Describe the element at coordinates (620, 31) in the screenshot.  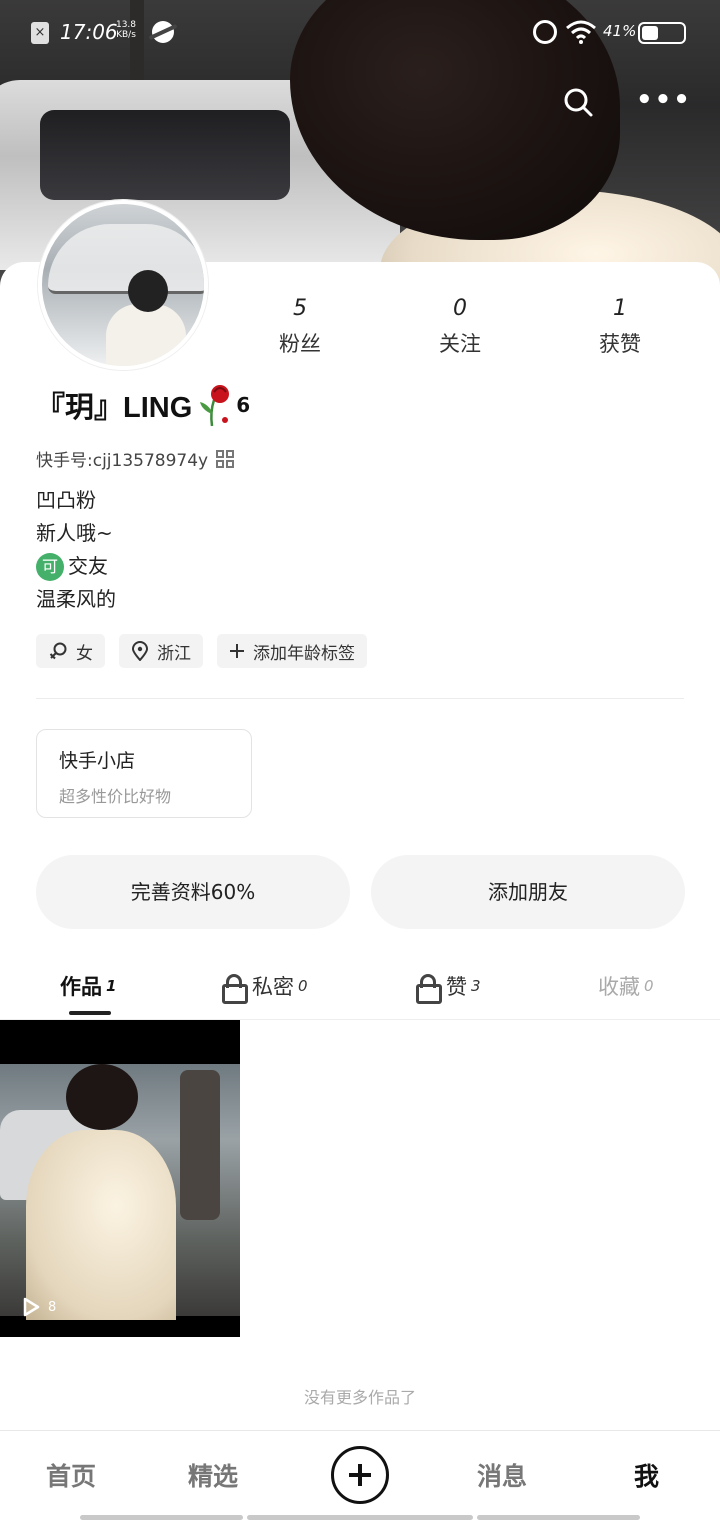
I see `battery-percent: 41%` at that location.